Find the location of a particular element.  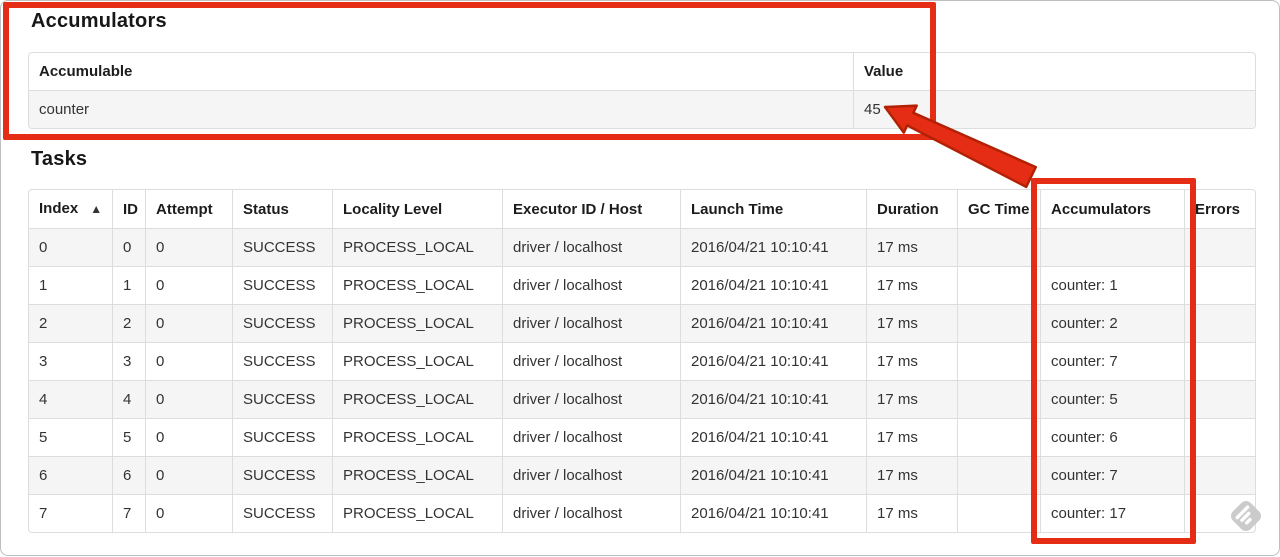

col-header-launch-time: Launch Time is located at coordinates (773, 209).